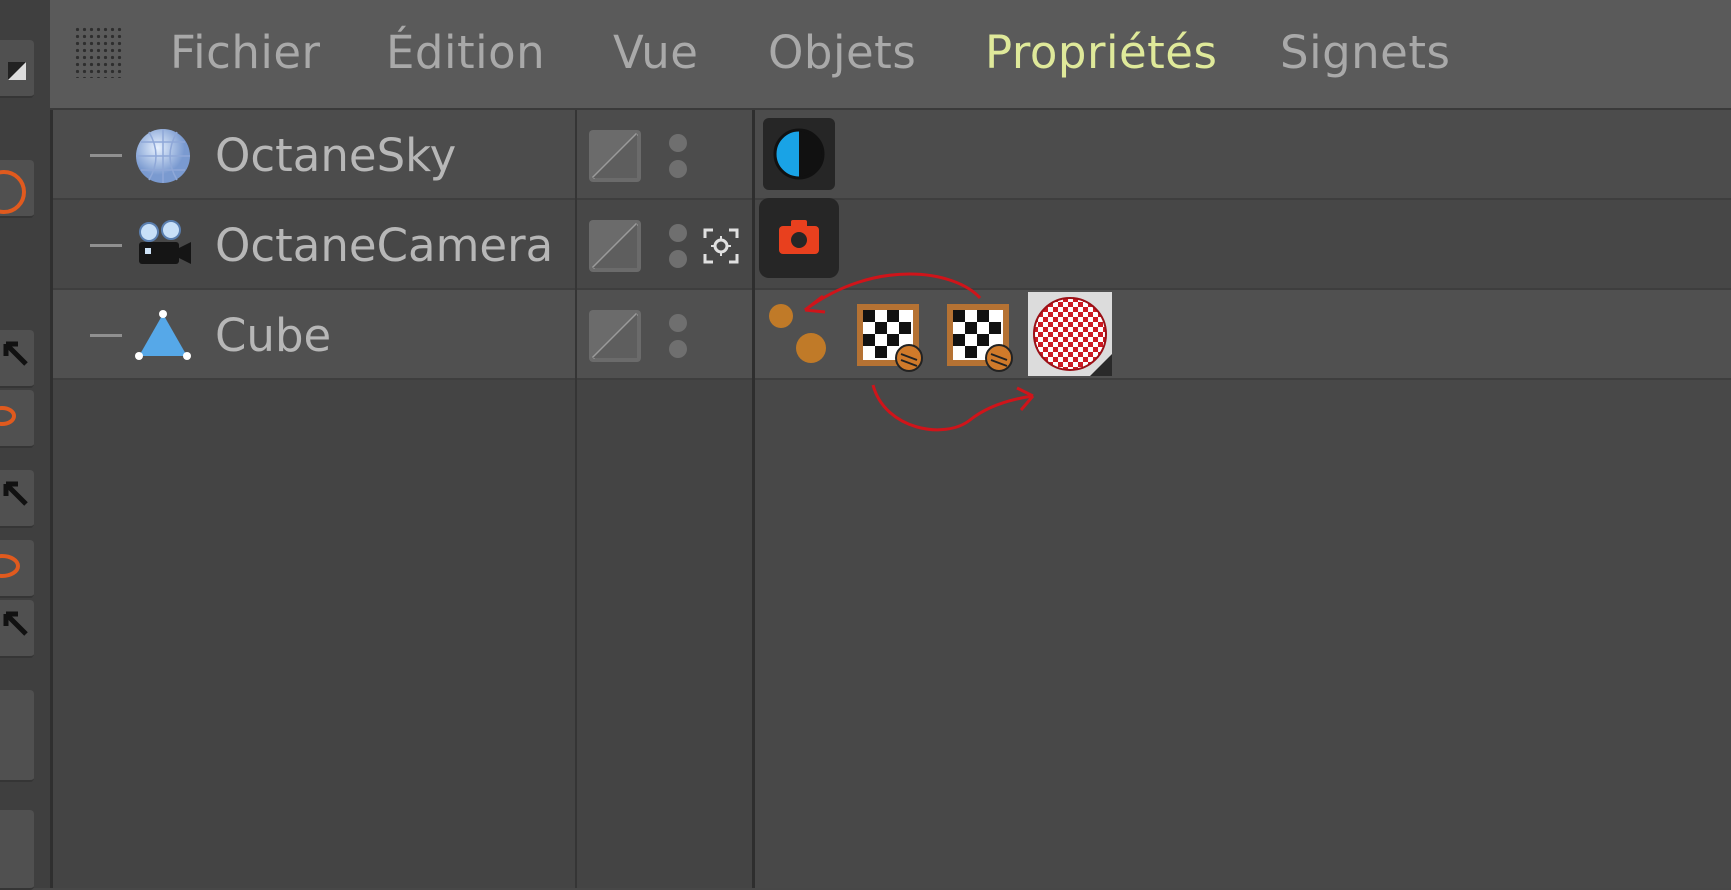 This screenshot has width=1731, height=890. Describe the element at coordinates (335, 155) in the screenshot. I see `object-name: OctaneSky` at that location.